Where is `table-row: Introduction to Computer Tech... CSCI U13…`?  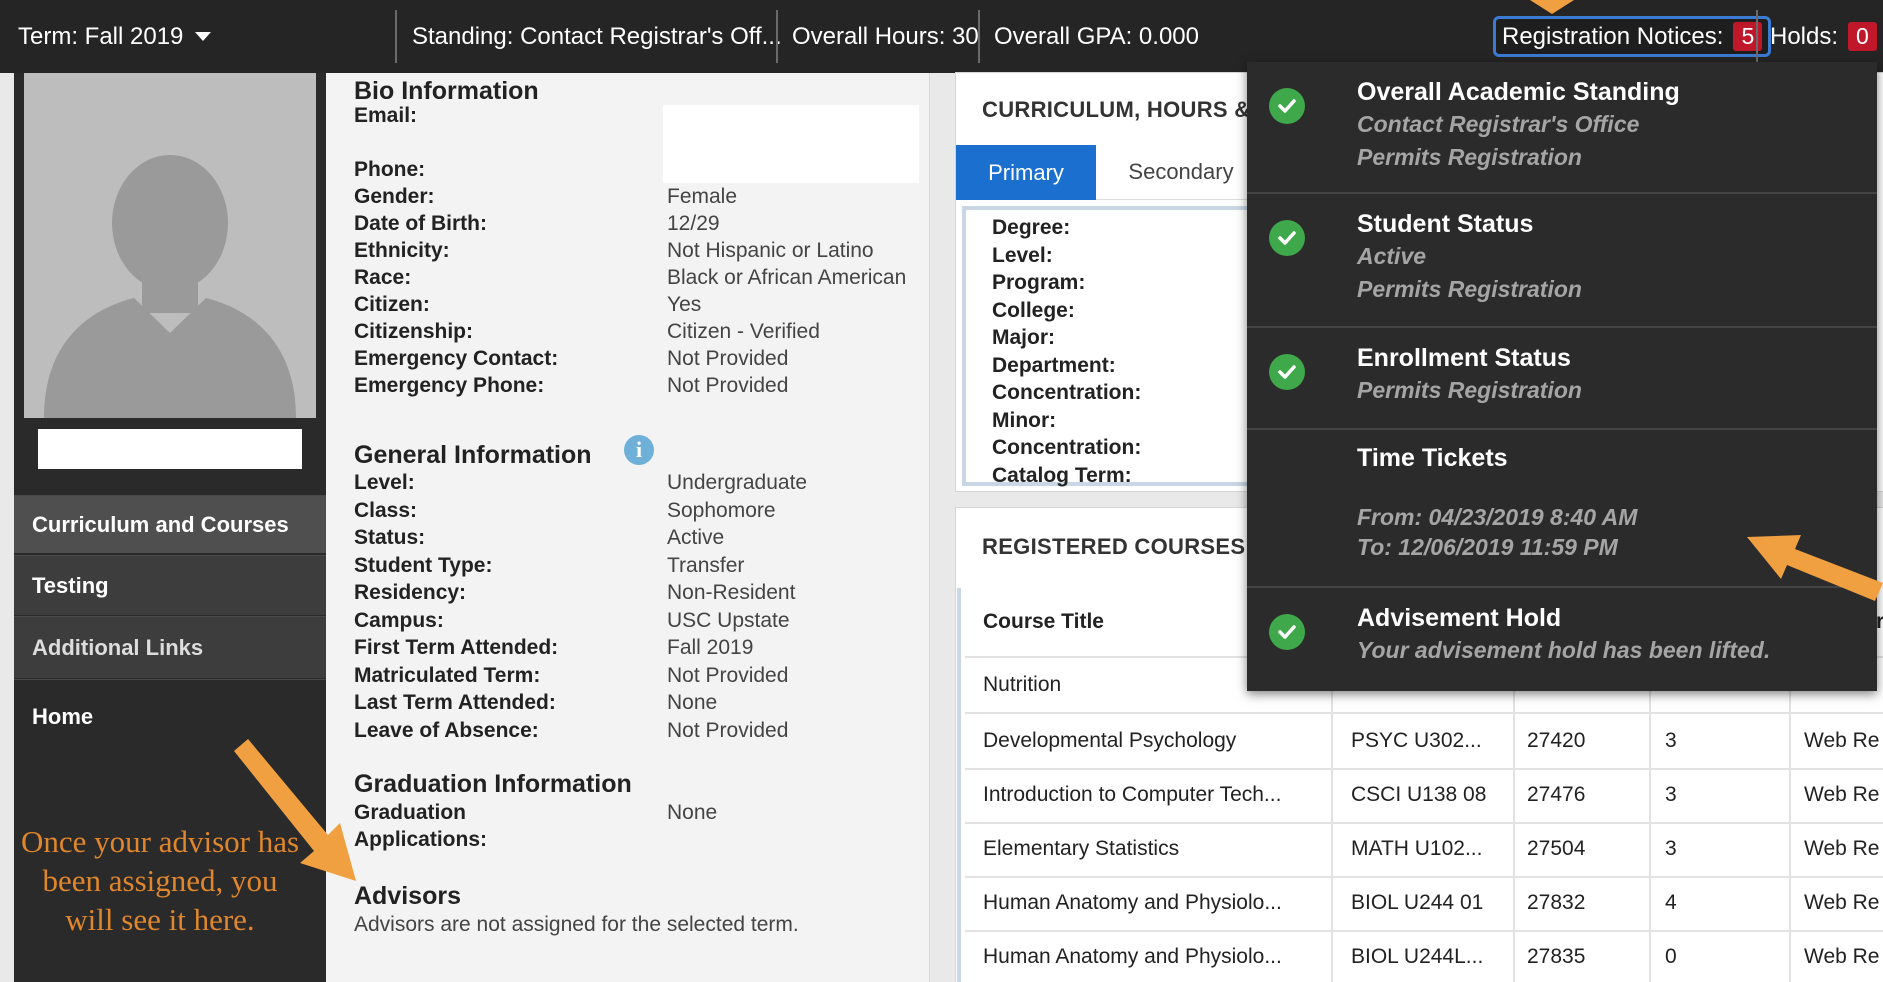
table-row: Introduction to Computer Tech... CSCI U13… is located at coordinates (1422, 795).